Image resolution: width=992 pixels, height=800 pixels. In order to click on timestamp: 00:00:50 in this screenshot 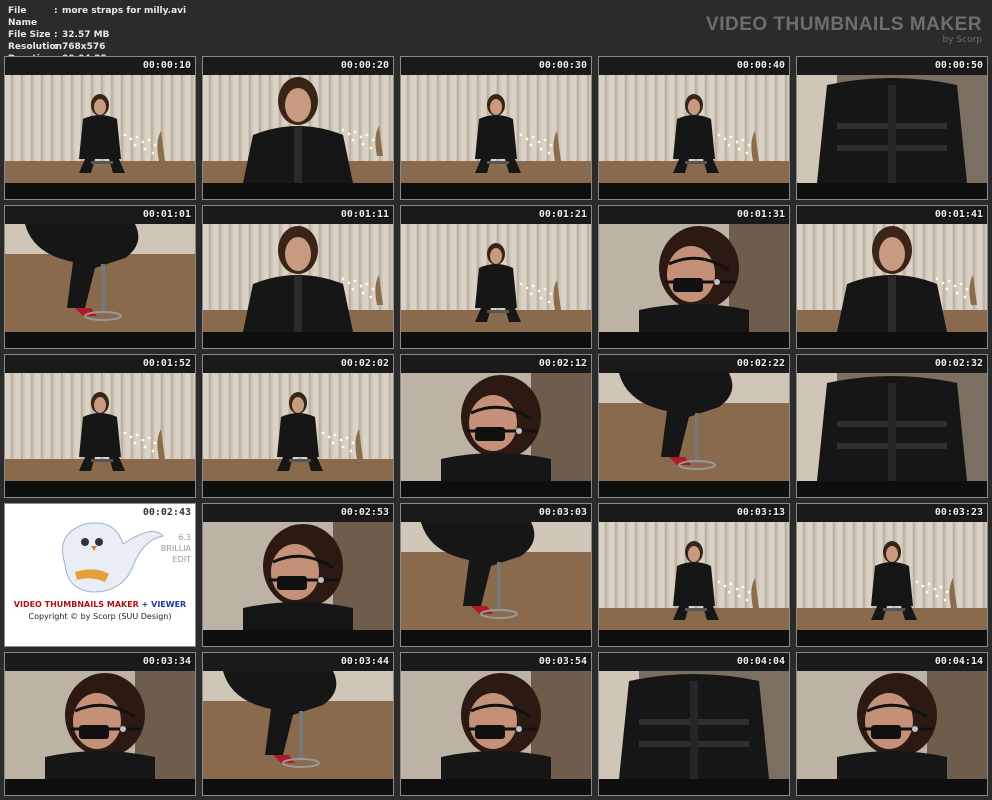, I will do `click(958, 65)`.